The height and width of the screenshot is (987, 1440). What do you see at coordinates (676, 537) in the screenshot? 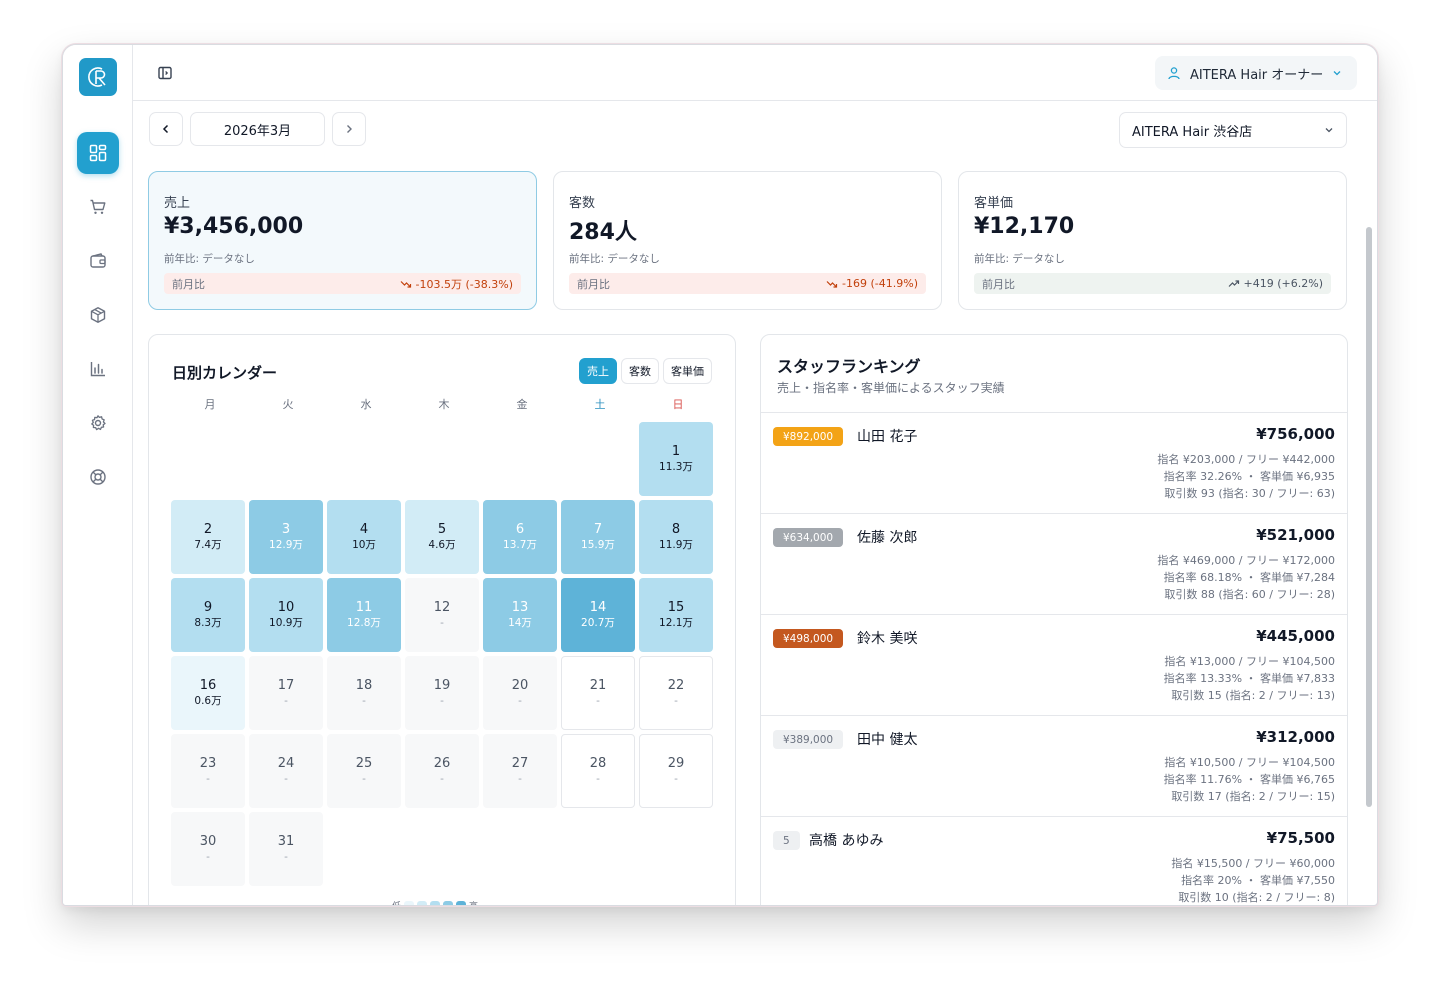
I see `calendar-day-cell: 8 11.9万` at bounding box center [676, 537].